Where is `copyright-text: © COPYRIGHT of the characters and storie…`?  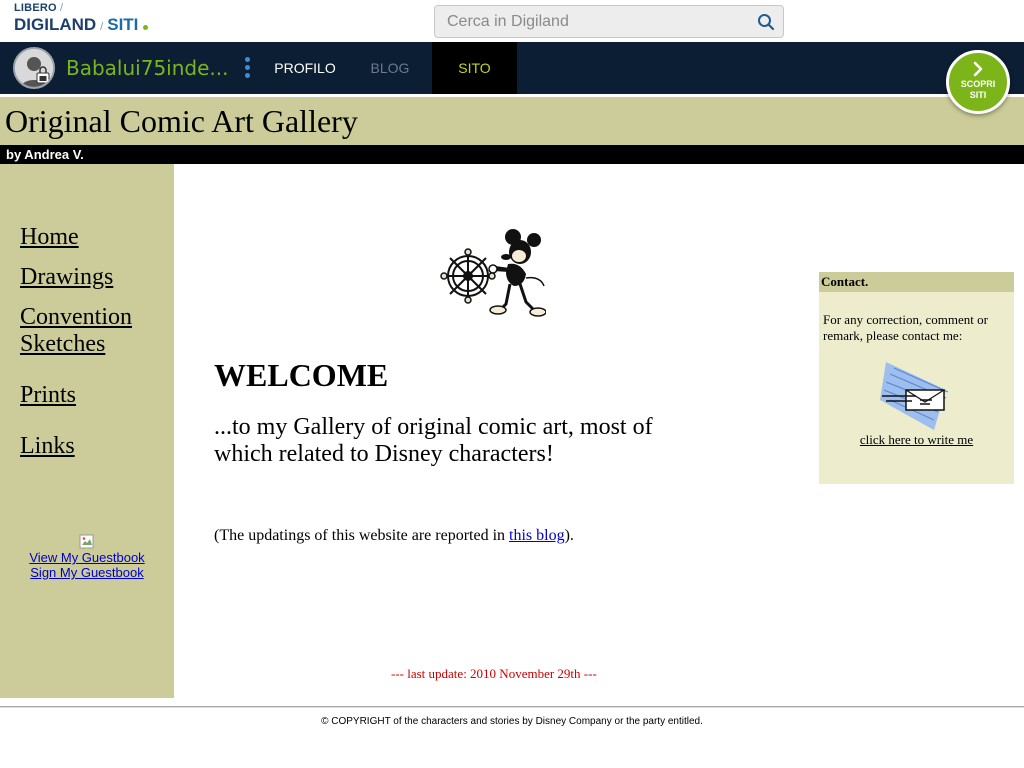 copyright-text: © COPYRIGHT of the characters and storie… is located at coordinates (512, 721).